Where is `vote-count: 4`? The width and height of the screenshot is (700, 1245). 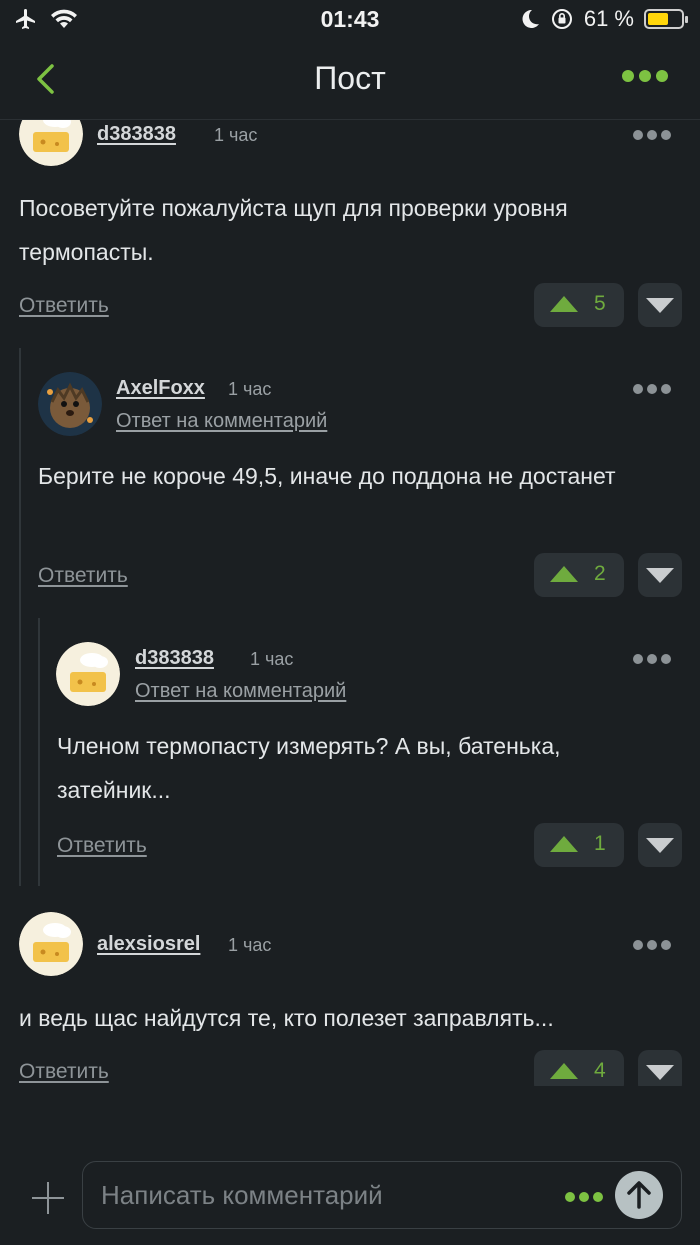 vote-count: 4 is located at coordinates (600, 1070).